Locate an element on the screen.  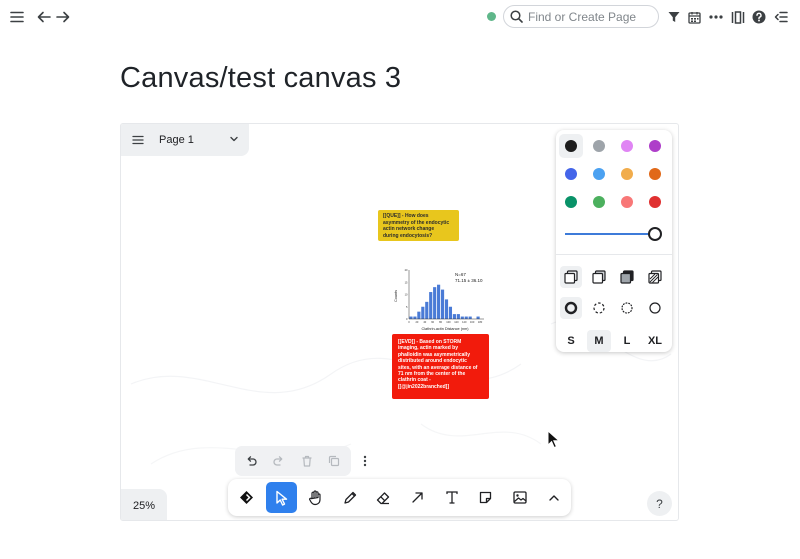
color-swatch-light-blue is located at coordinates (599, 174).